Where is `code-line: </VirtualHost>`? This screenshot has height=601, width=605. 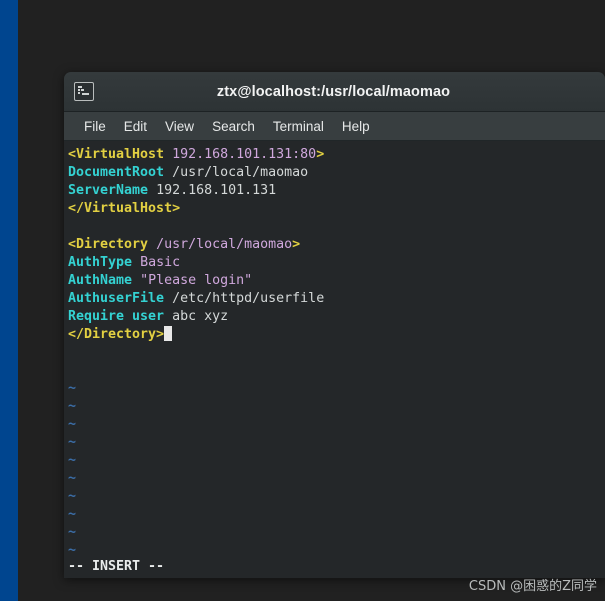 code-line: </VirtualHost> is located at coordinates (336, 209).